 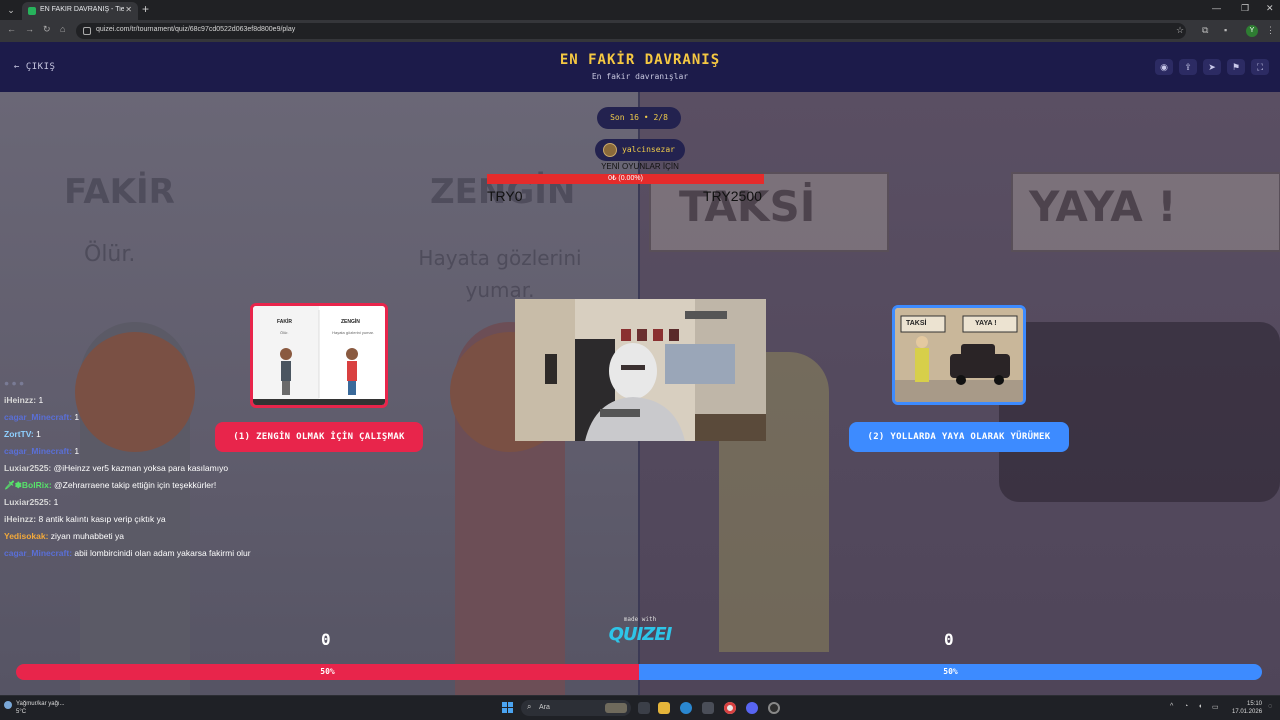 I want to click on site-info-icon, so click(x=87, y=31).